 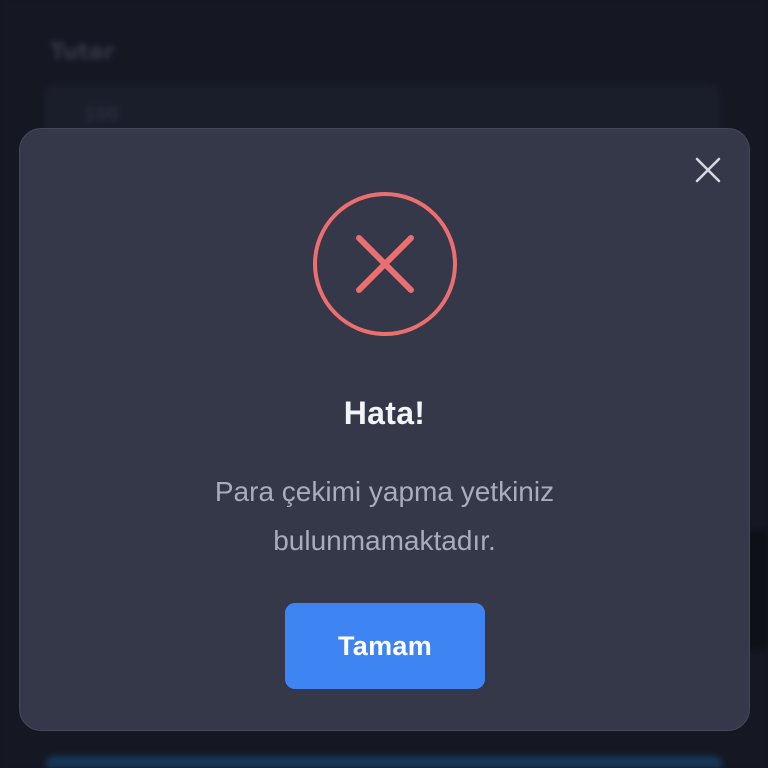 What do you see at coordinates (385, 646) in the screenshot?
I see `confirm-button: Tamam` at bounding box center [385, 646].